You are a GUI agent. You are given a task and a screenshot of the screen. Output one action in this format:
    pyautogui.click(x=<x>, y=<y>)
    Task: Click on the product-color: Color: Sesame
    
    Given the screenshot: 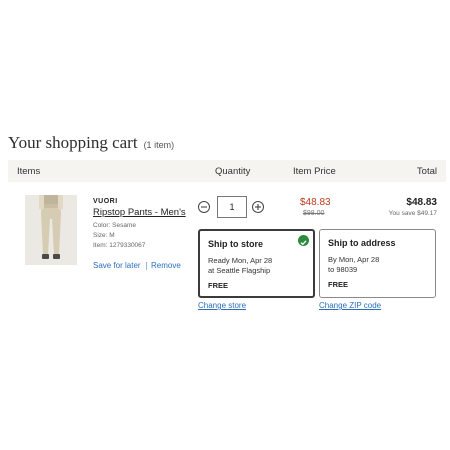 What is the action you would take?
    pyautogui.click(x=114, y=225)
    